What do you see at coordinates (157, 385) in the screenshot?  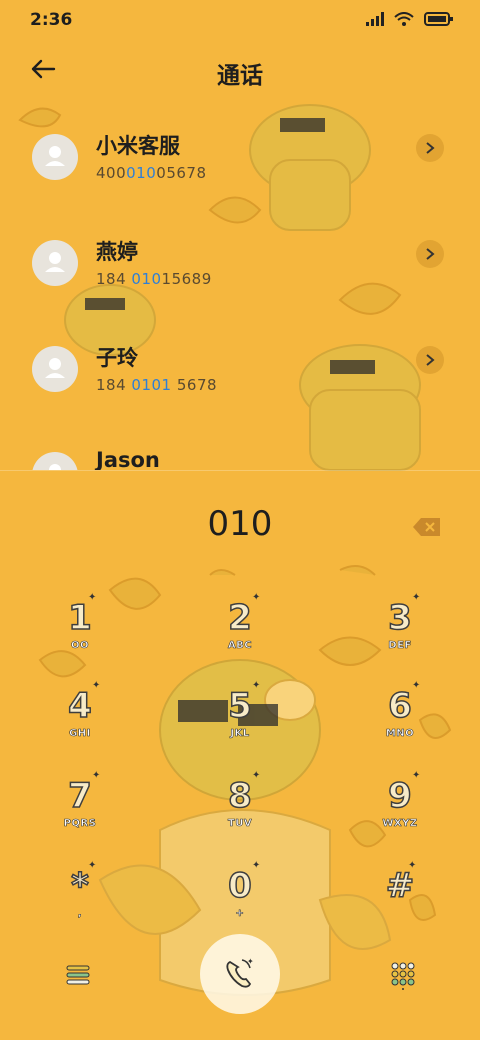 I see `contact-number: 184 0101 5678` at bounding box center [157, 385].